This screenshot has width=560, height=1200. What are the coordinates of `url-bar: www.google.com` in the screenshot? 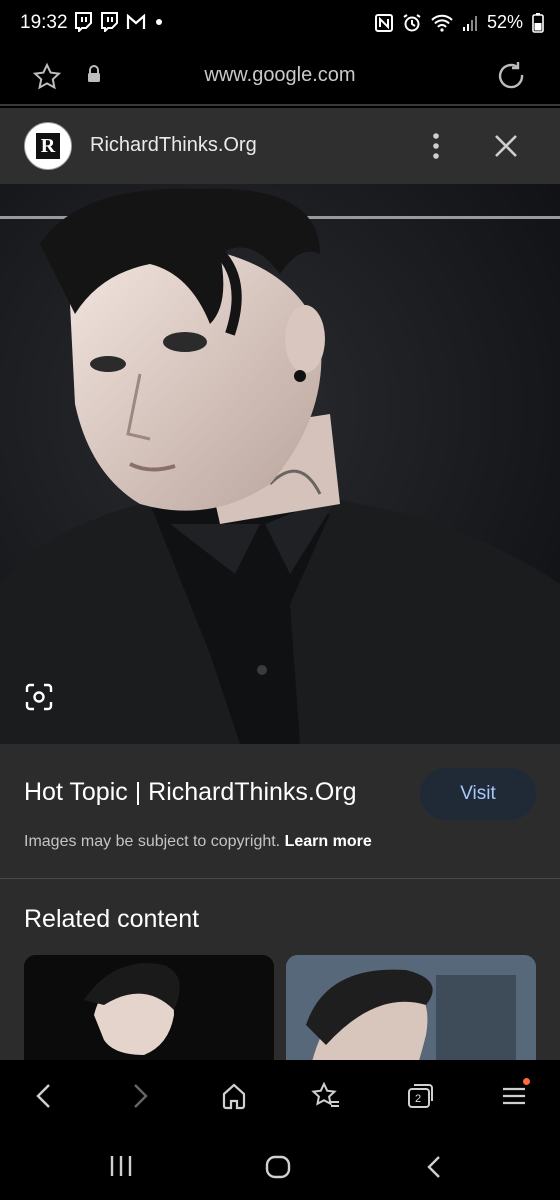 It's located at (280, 78).